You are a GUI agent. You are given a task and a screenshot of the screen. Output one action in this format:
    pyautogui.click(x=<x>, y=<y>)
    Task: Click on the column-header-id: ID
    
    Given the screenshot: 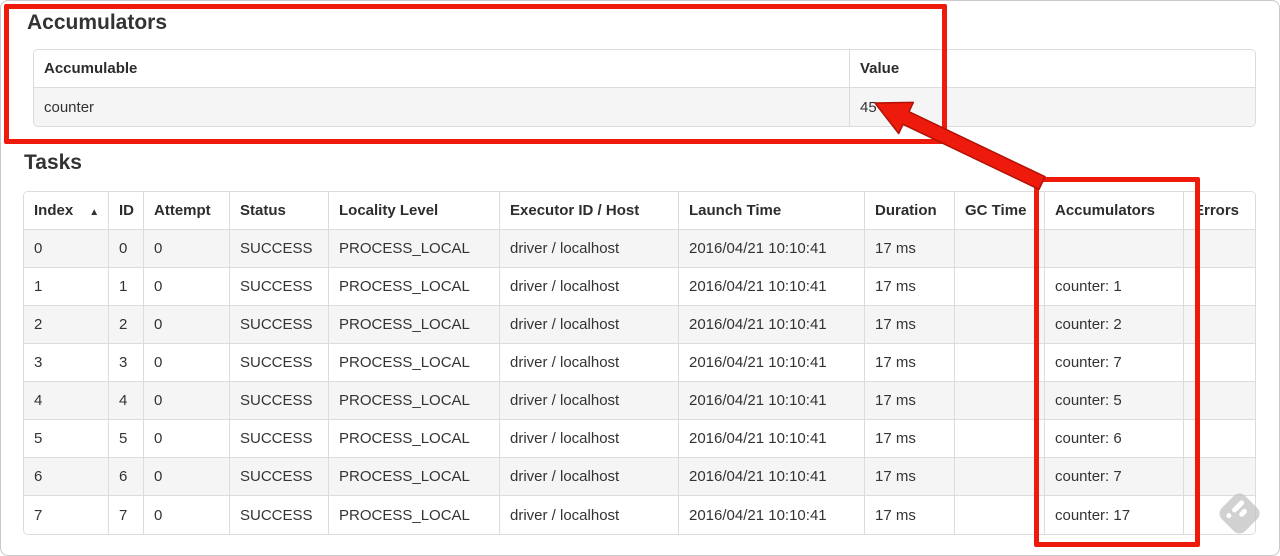 What is the action you would take?
    pyautogui.click(x=126, y=211)
    